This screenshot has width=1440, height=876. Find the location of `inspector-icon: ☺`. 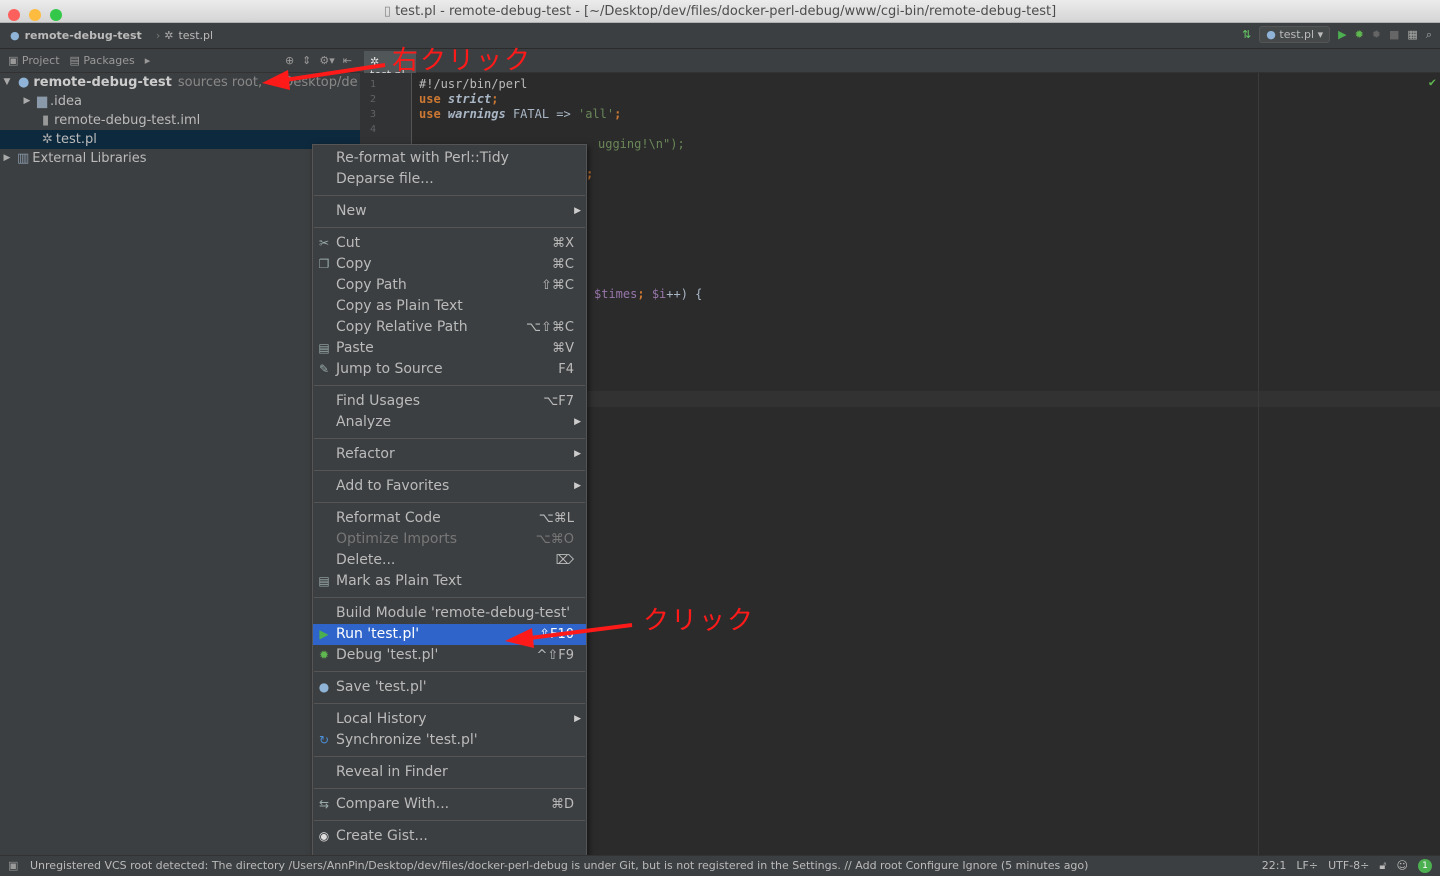

inspector-icon: ☺ is located at coordinates (1402, 866).